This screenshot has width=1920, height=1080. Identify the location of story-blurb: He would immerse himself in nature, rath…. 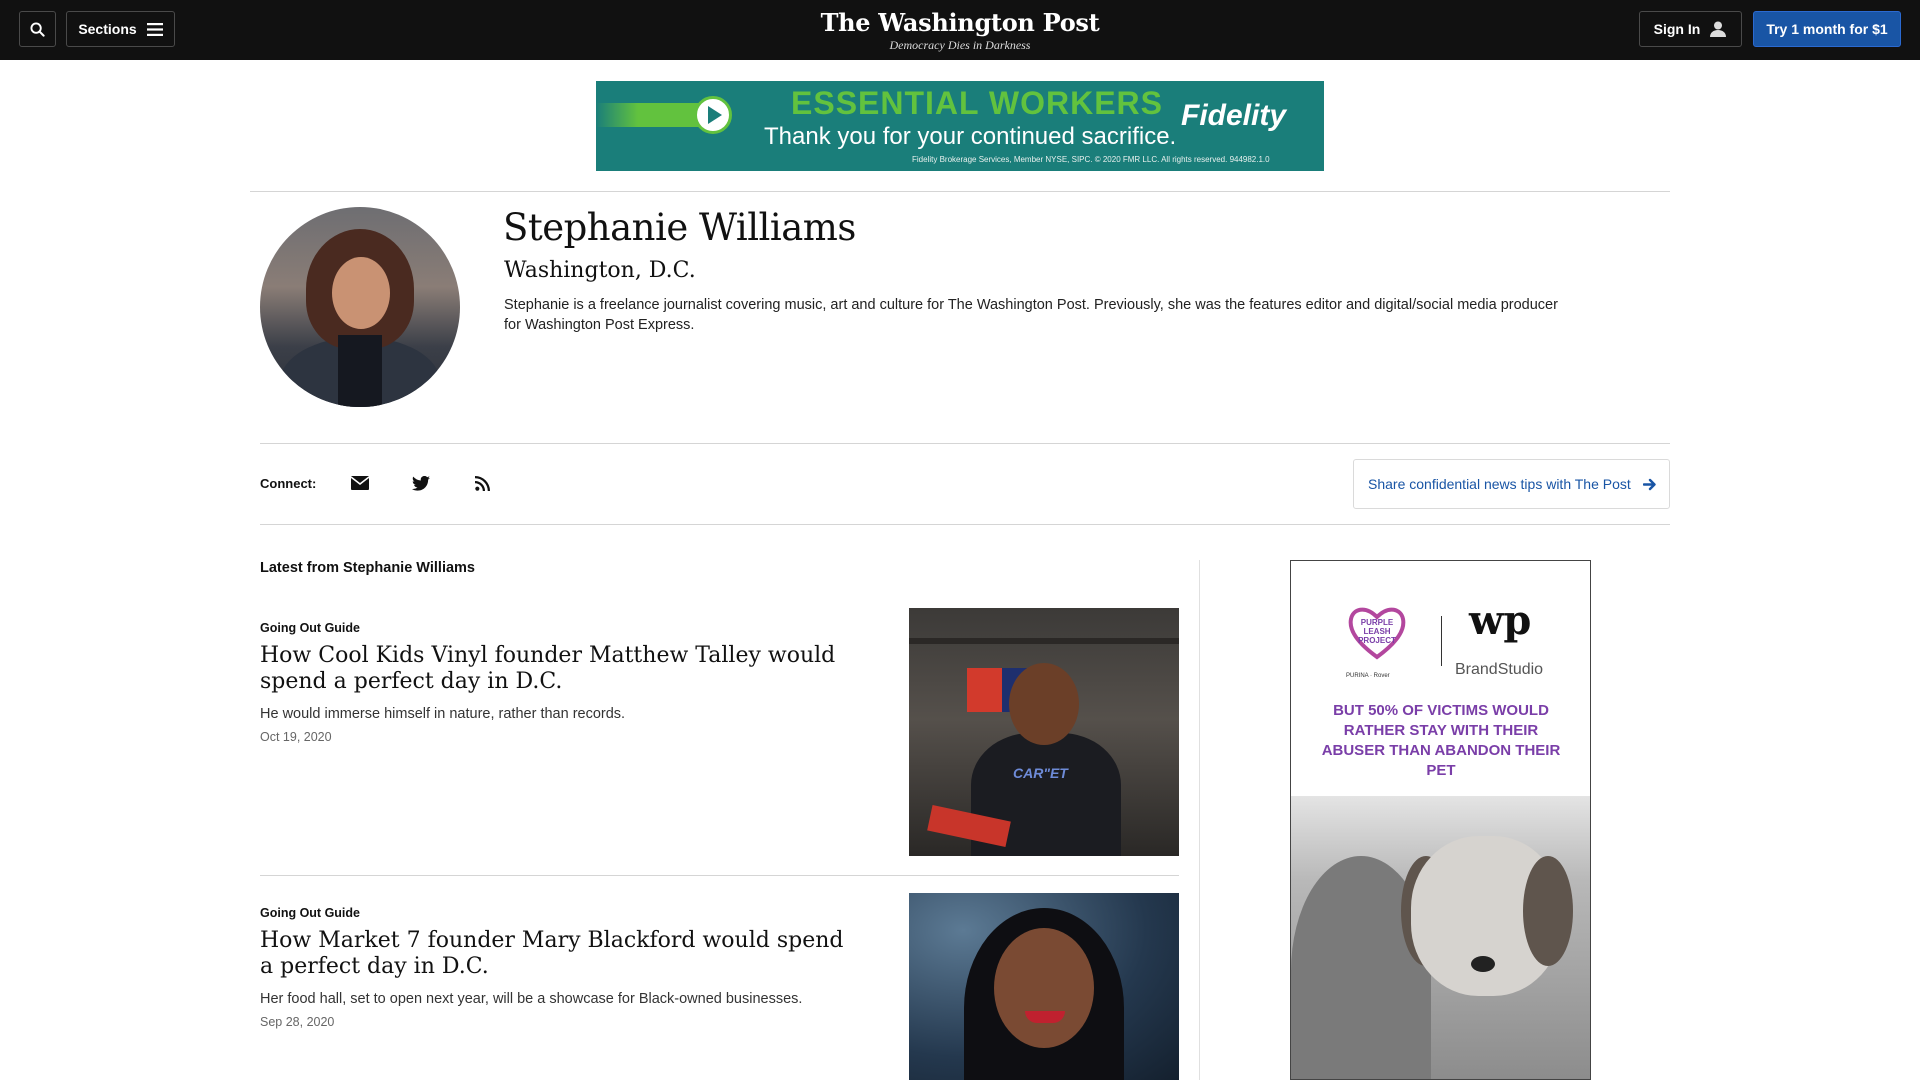
(443, 714).